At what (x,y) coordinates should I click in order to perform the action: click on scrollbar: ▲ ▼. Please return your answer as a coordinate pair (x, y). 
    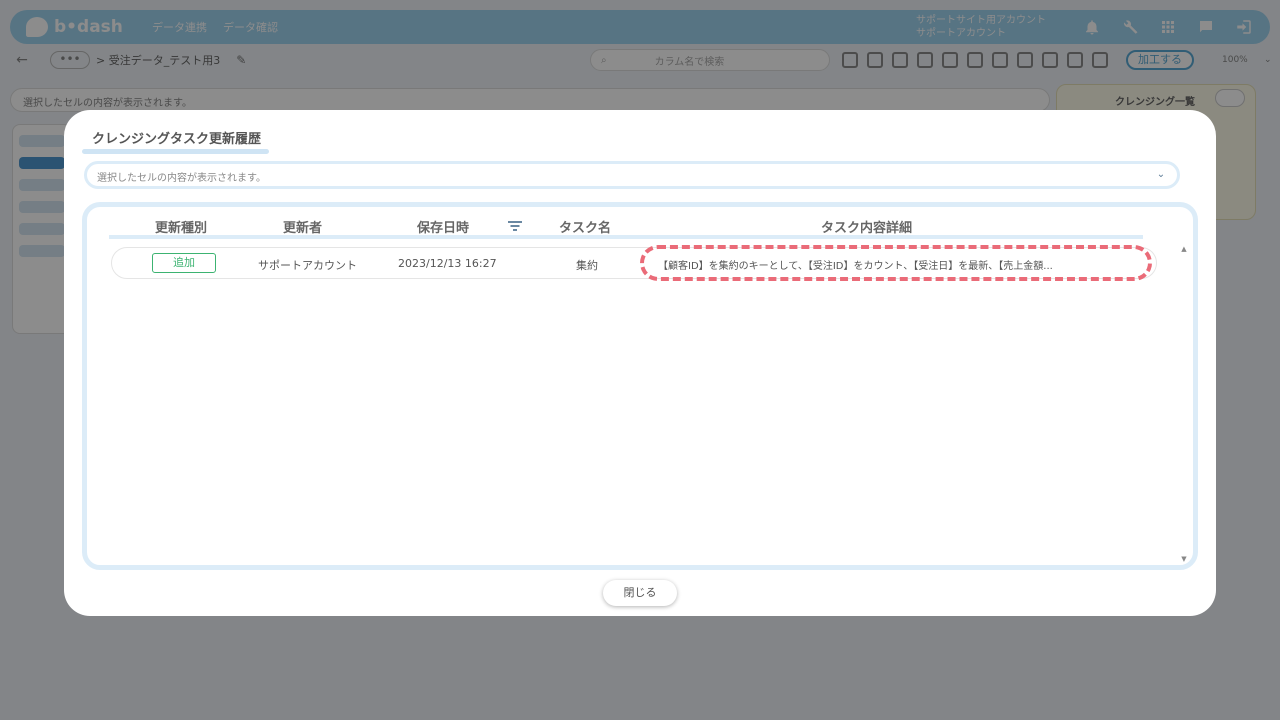
    Looking at the image, I should click on (1184, 404).